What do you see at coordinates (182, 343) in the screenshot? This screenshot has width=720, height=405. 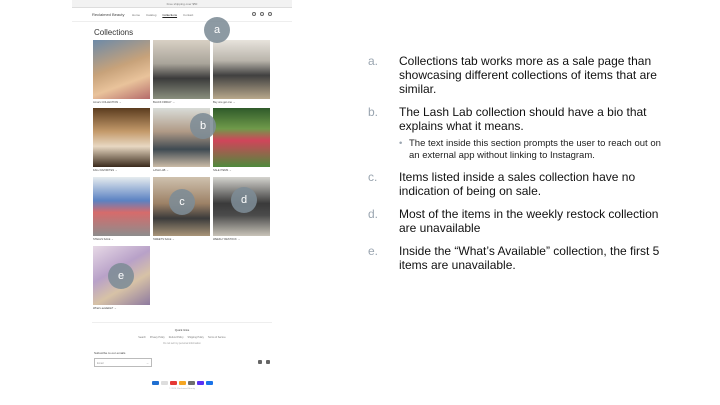 I see `footer-privacy-note: Do not sell my personal information` at bounding box center [182, 343].